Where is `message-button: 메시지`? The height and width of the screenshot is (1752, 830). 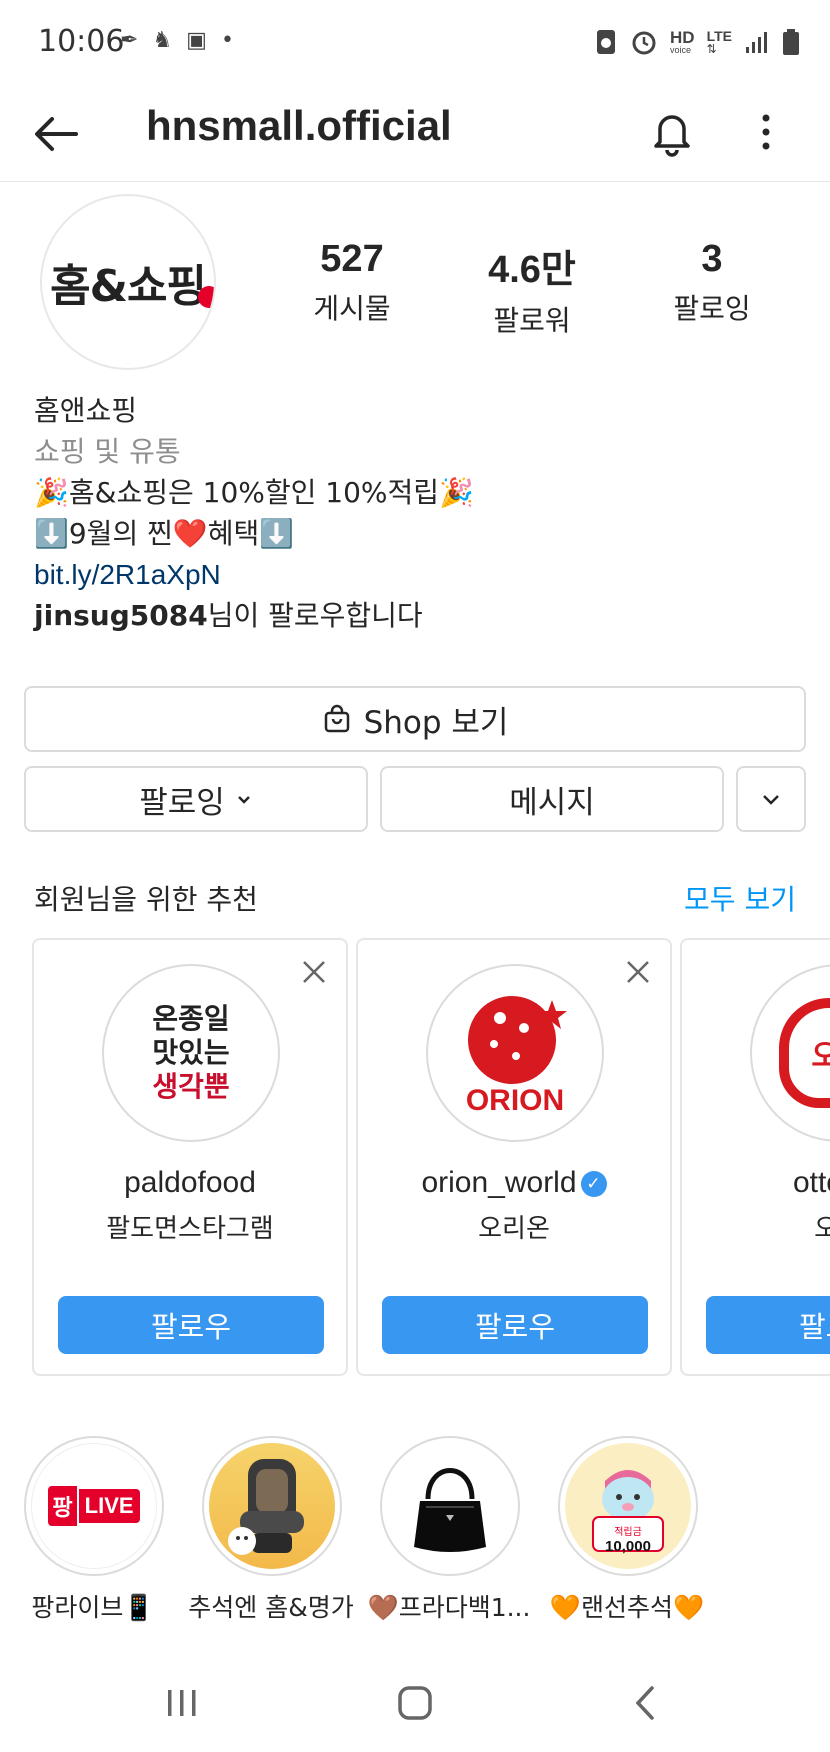 message-button: 메시지 is located at coordinates (552, 799).